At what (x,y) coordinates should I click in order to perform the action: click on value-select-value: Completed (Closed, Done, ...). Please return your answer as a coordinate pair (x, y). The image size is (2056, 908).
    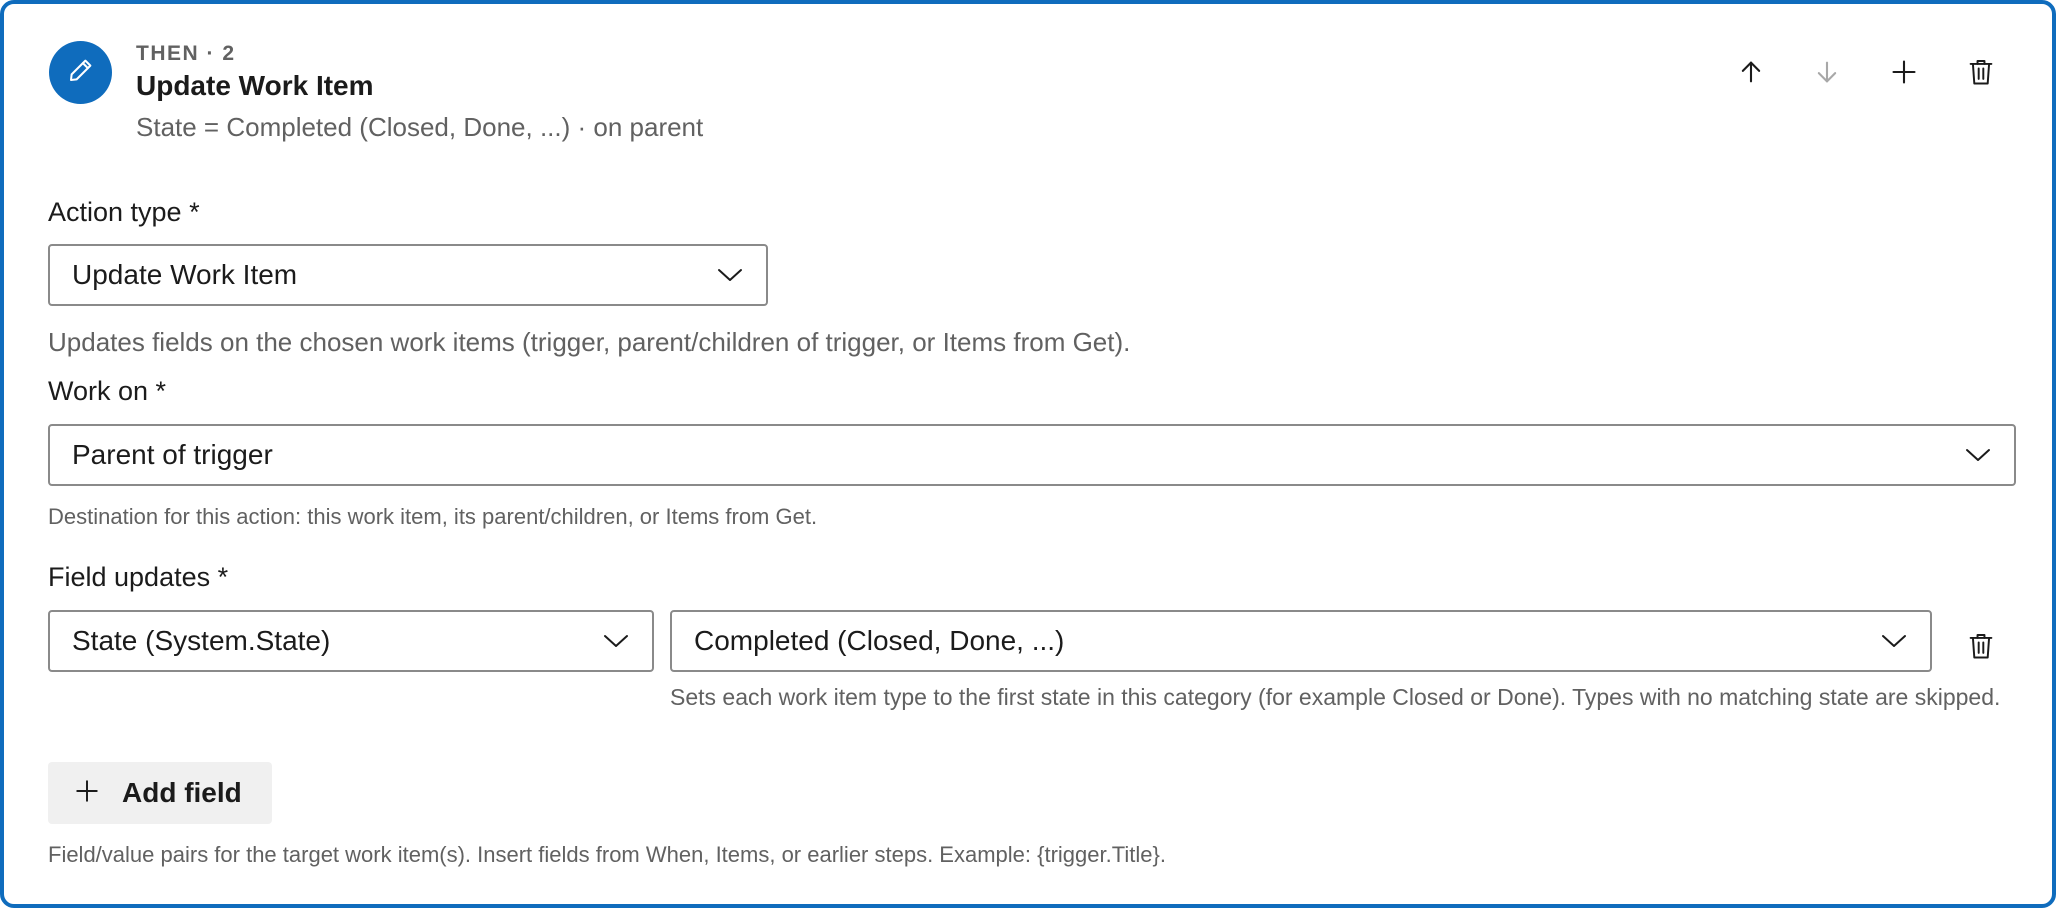
    Looking at the image, I should click on (879, 640).